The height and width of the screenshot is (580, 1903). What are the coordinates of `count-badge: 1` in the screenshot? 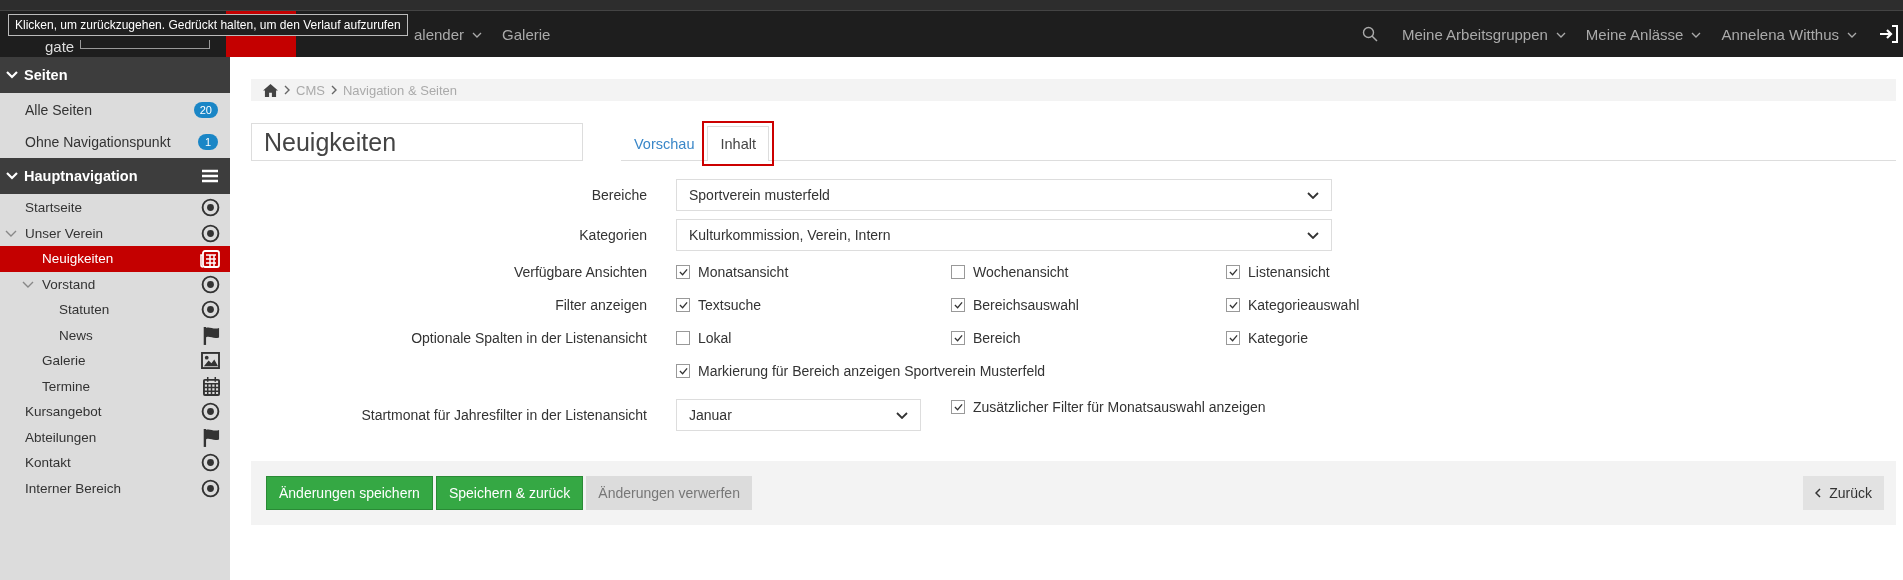 It's located at (208, 142).